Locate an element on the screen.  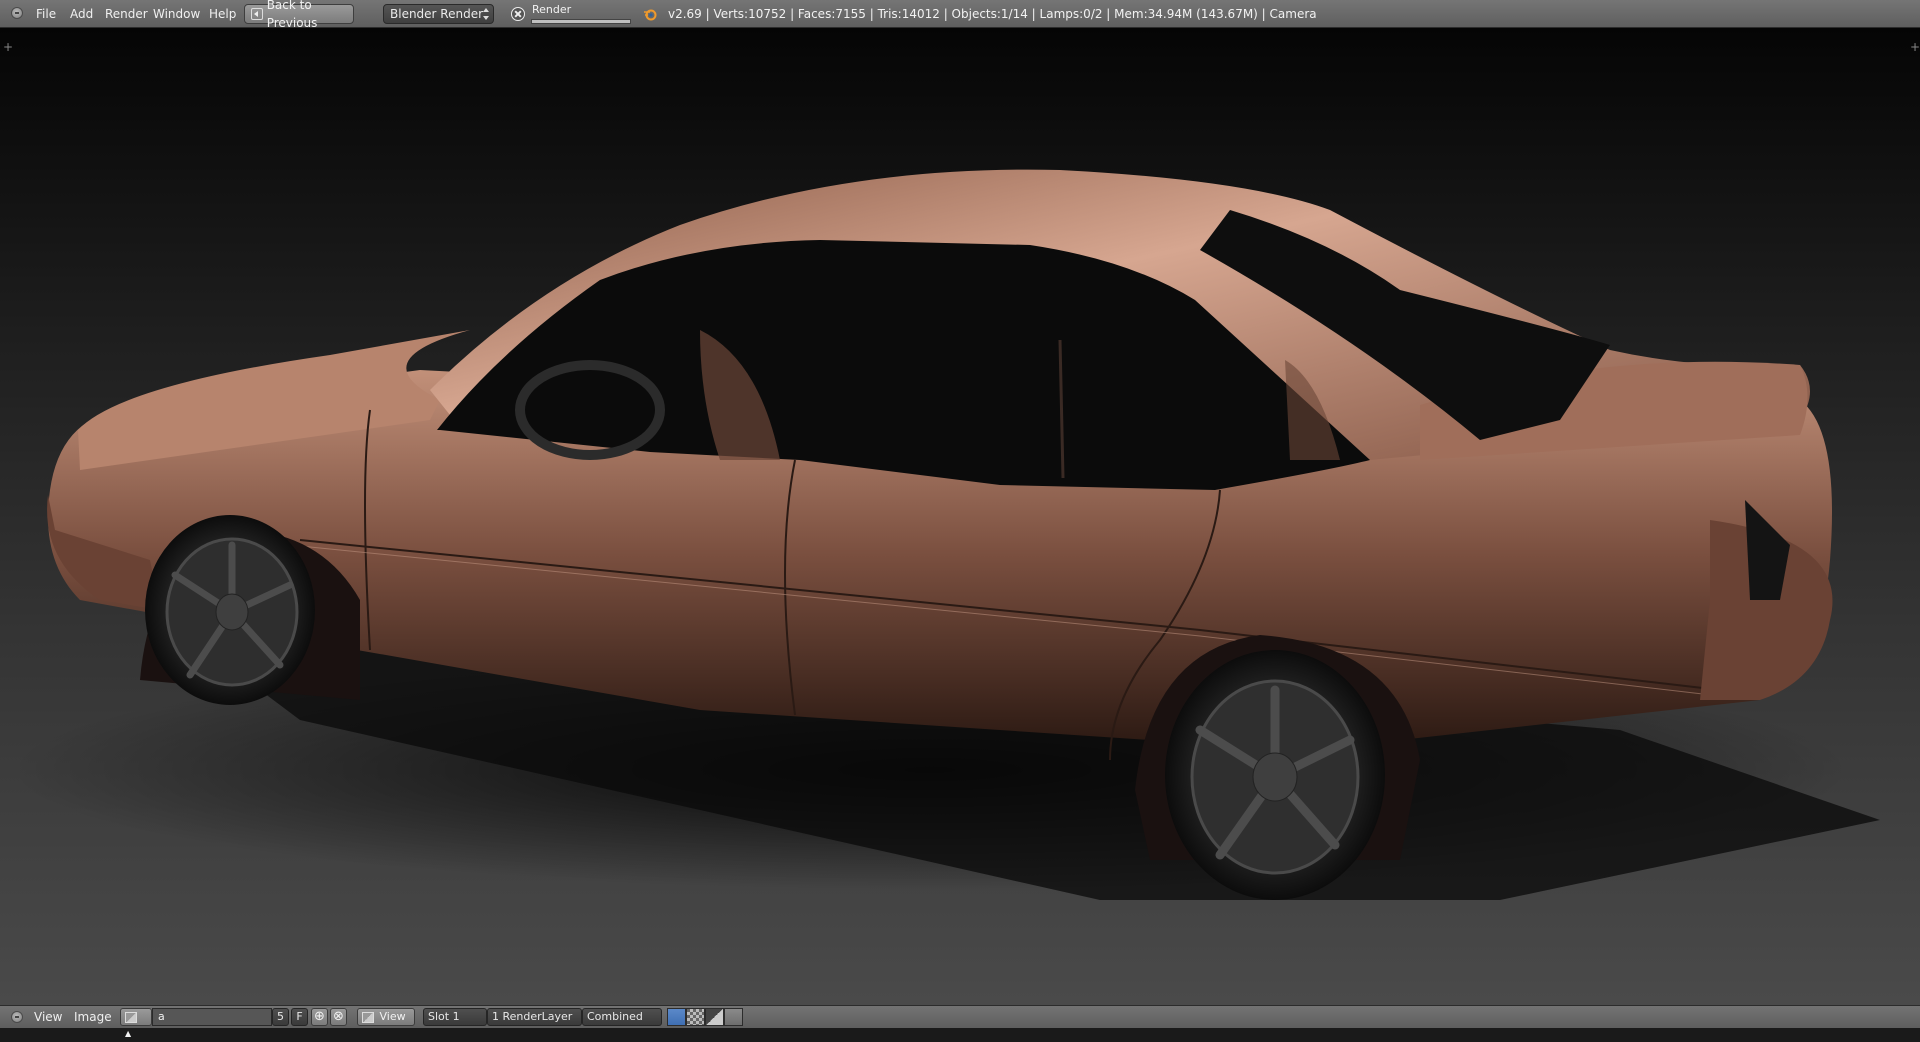
render-engine-select: Blender Render is located at coordinates (438, 14).